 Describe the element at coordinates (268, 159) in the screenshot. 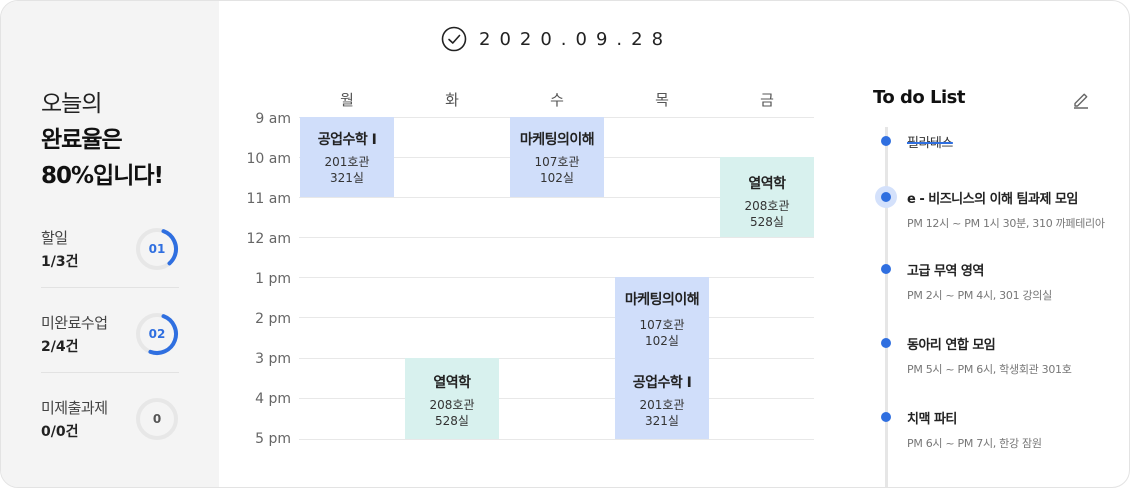

I see `hour-label: 10 am` at that location.